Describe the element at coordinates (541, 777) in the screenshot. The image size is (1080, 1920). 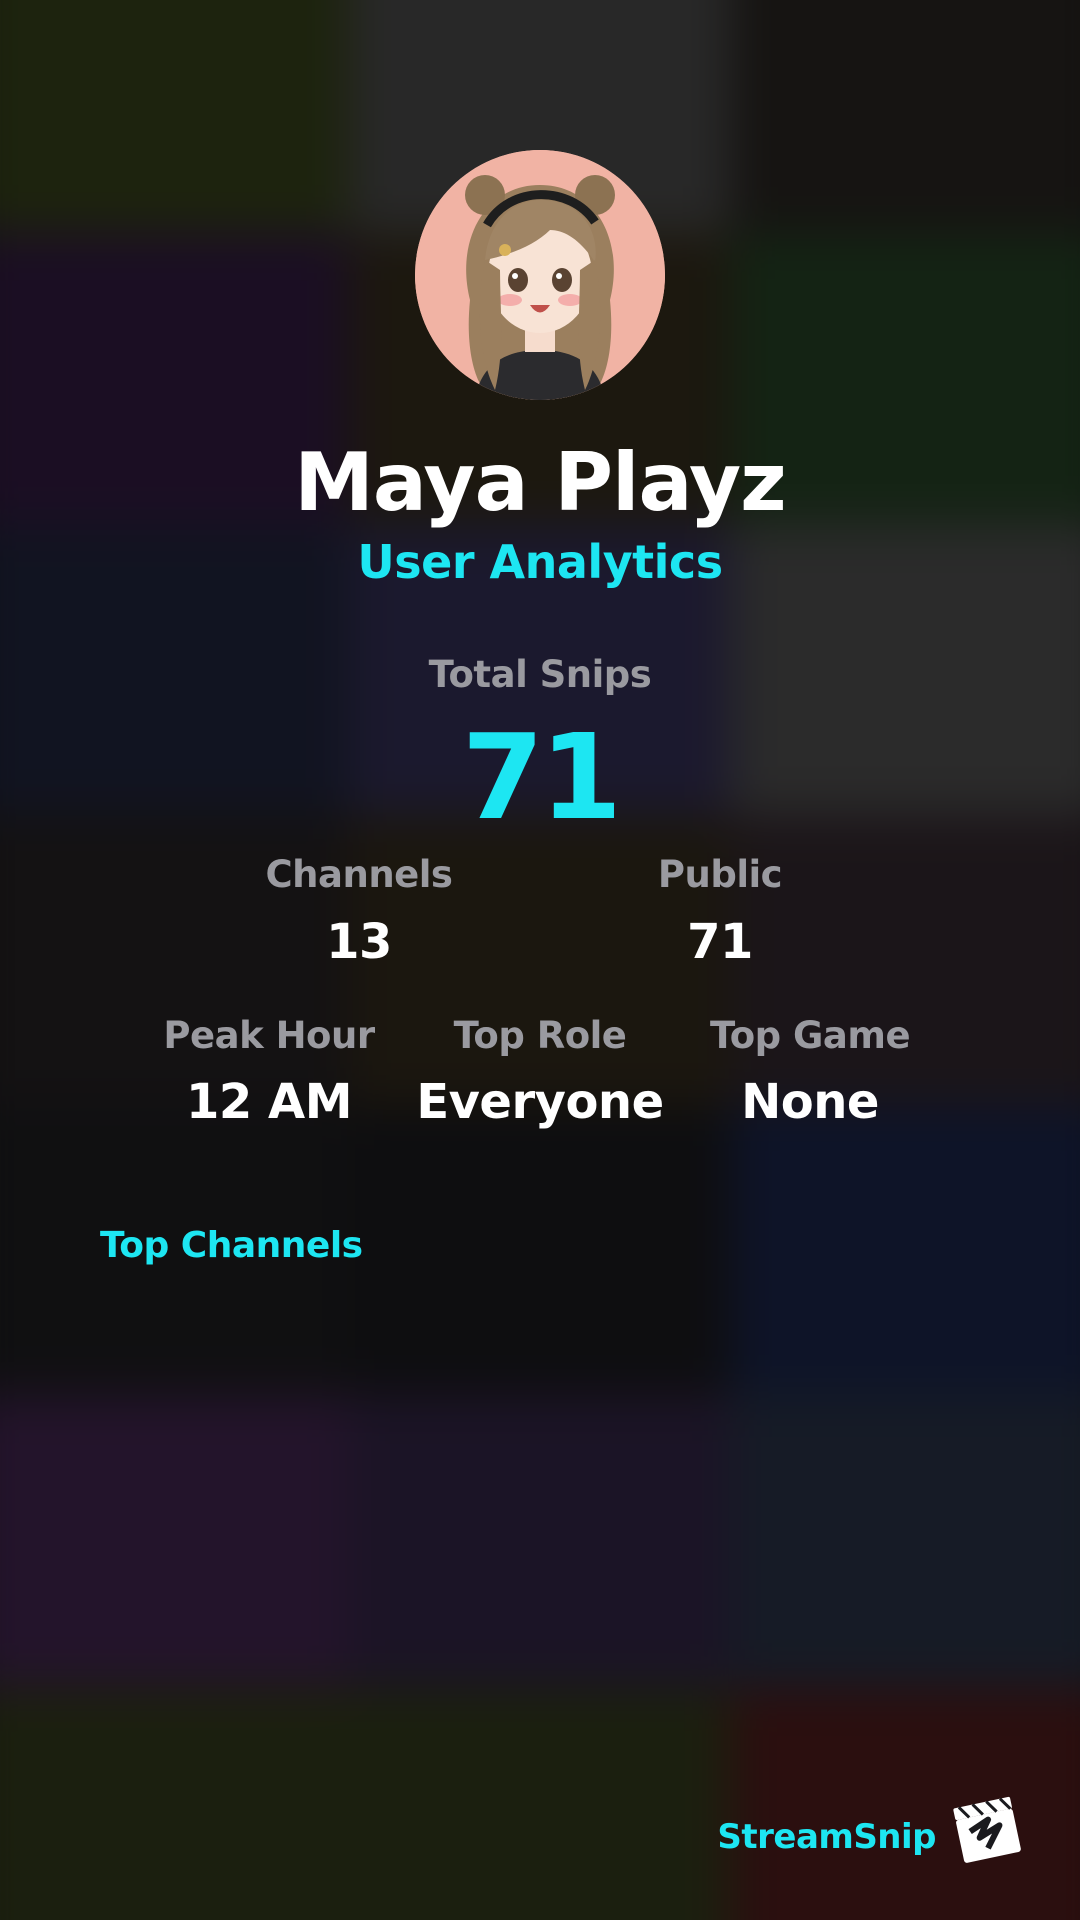
I see `total-snips-value: 71` at that location.